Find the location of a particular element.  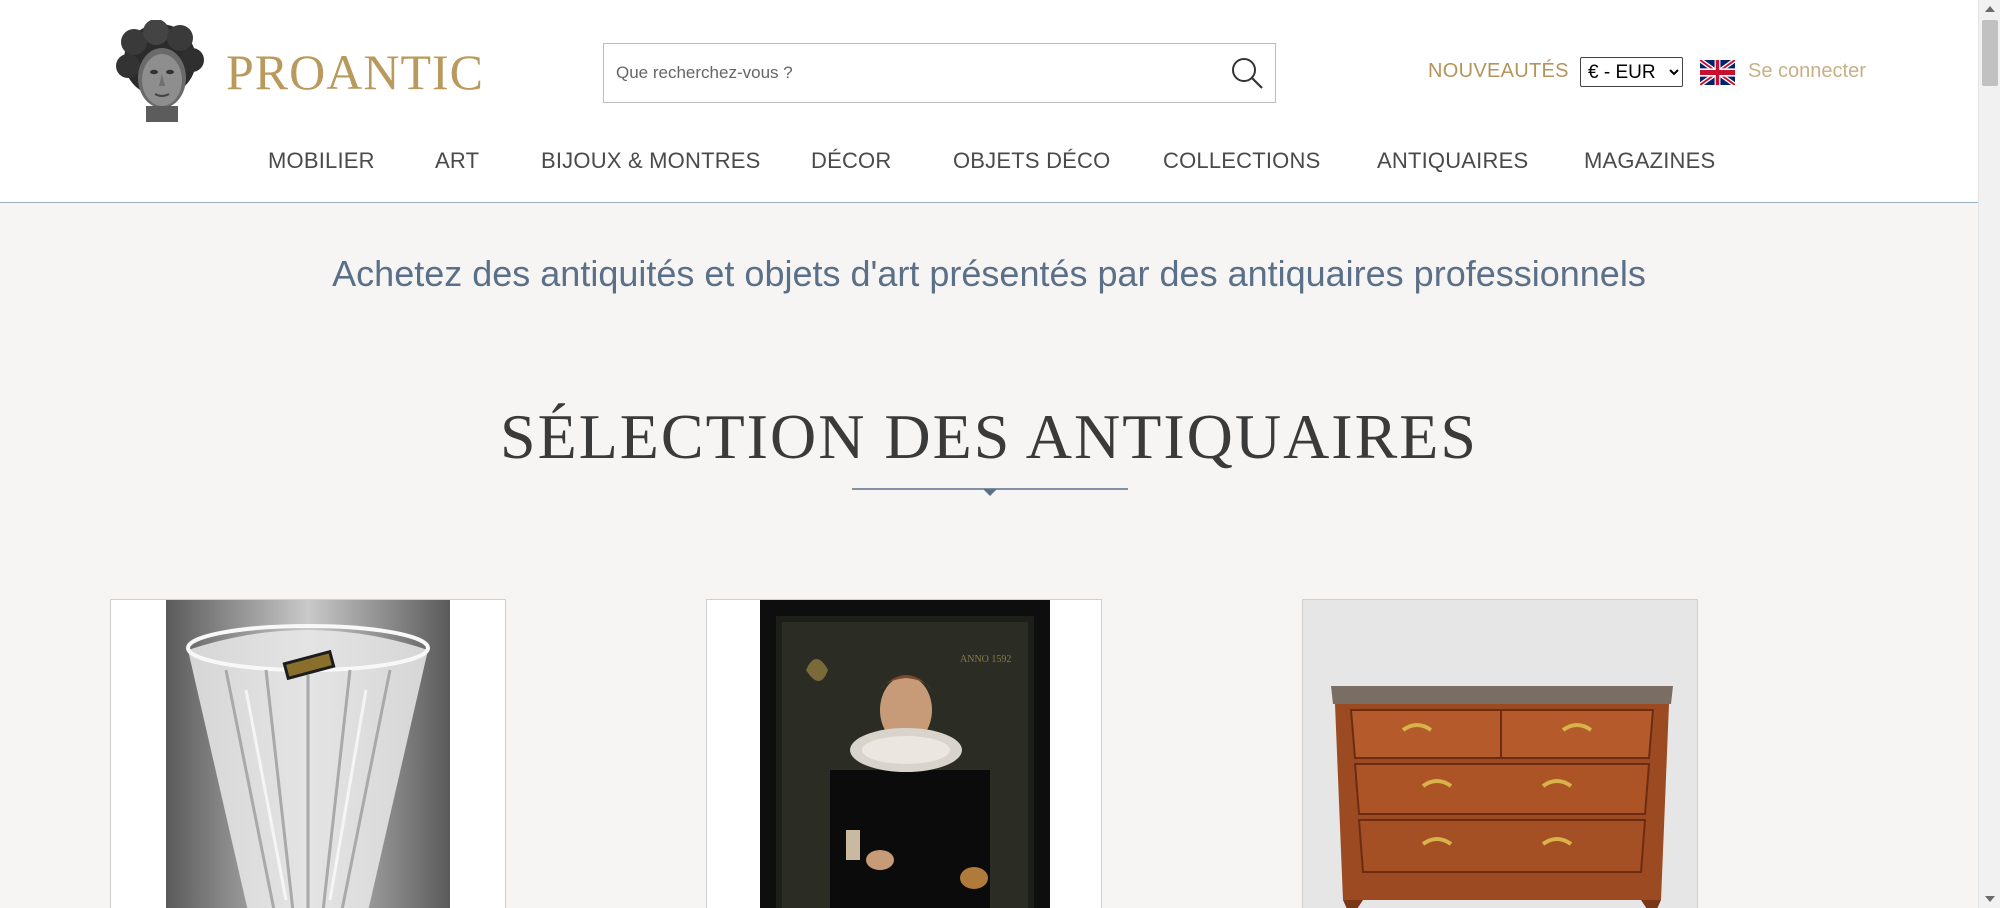

scrollbar-thumb is located at coordinates (1990, 53).